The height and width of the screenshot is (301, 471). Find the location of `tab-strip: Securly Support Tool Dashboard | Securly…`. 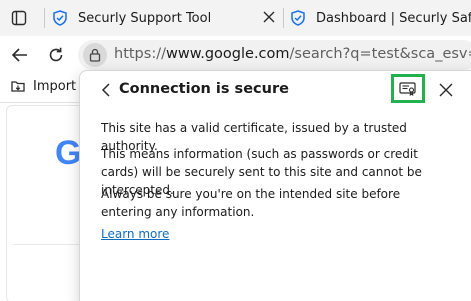

tab-strip: Securly Support Tool Dashboard | Securly… is located at coordinates (235, 18).